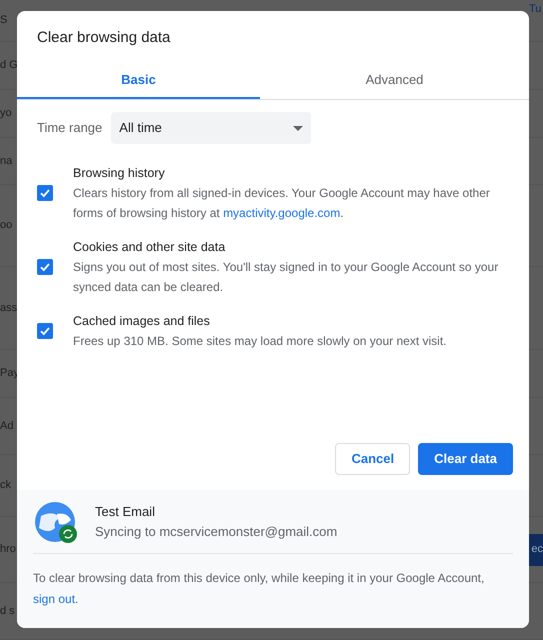 The width and height of the screenshot is (543, 640). I want to click on tab: Basic, so click(138, 80).